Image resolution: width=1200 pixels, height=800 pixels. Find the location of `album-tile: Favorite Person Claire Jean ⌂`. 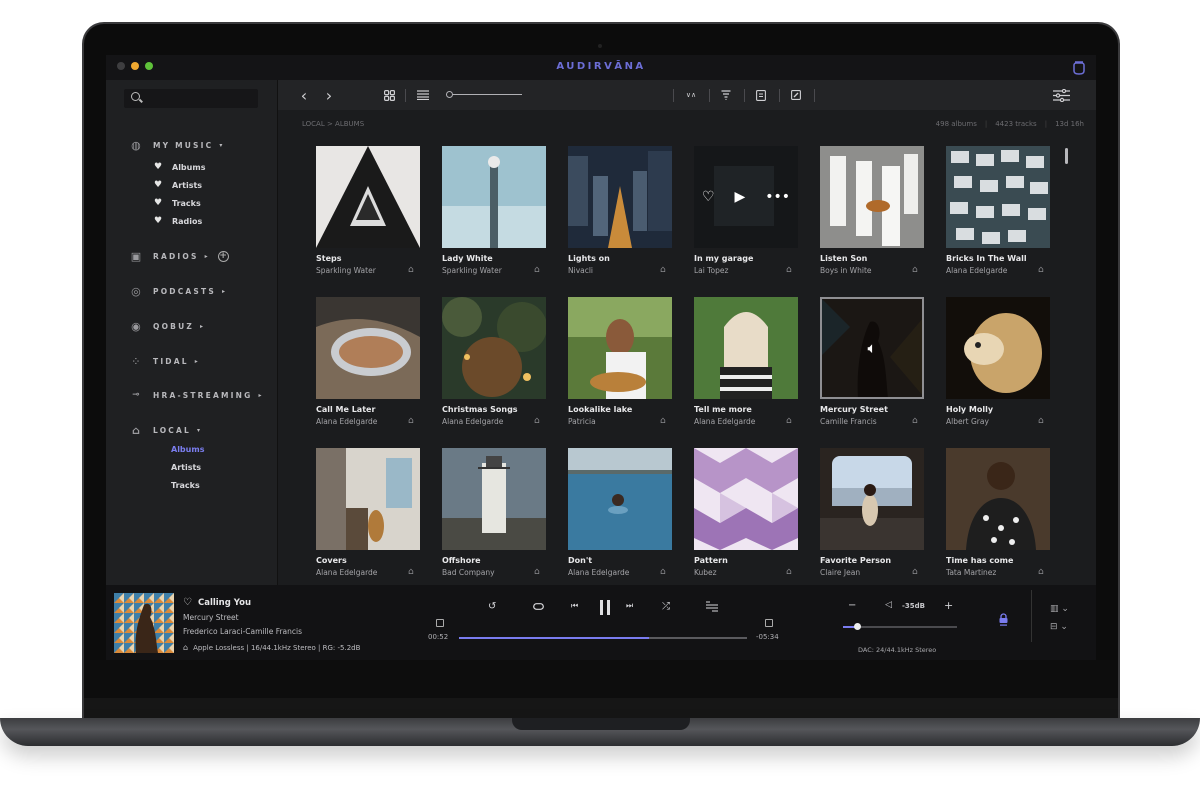

album-tile: Favorite Person Claire Jean ⌂ is located at coordinates (872, 514).